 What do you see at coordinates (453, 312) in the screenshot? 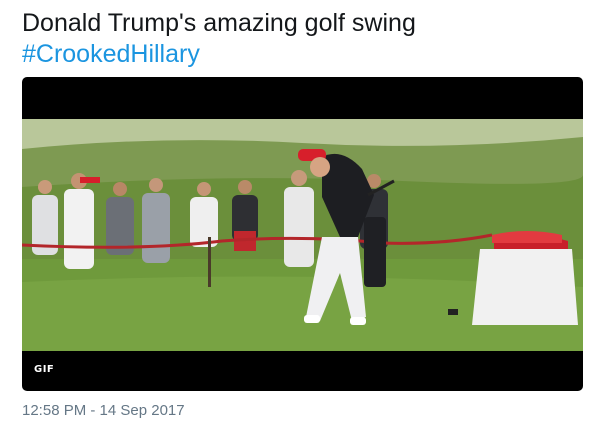
I see `club-head` at bounding box center [453, 312].